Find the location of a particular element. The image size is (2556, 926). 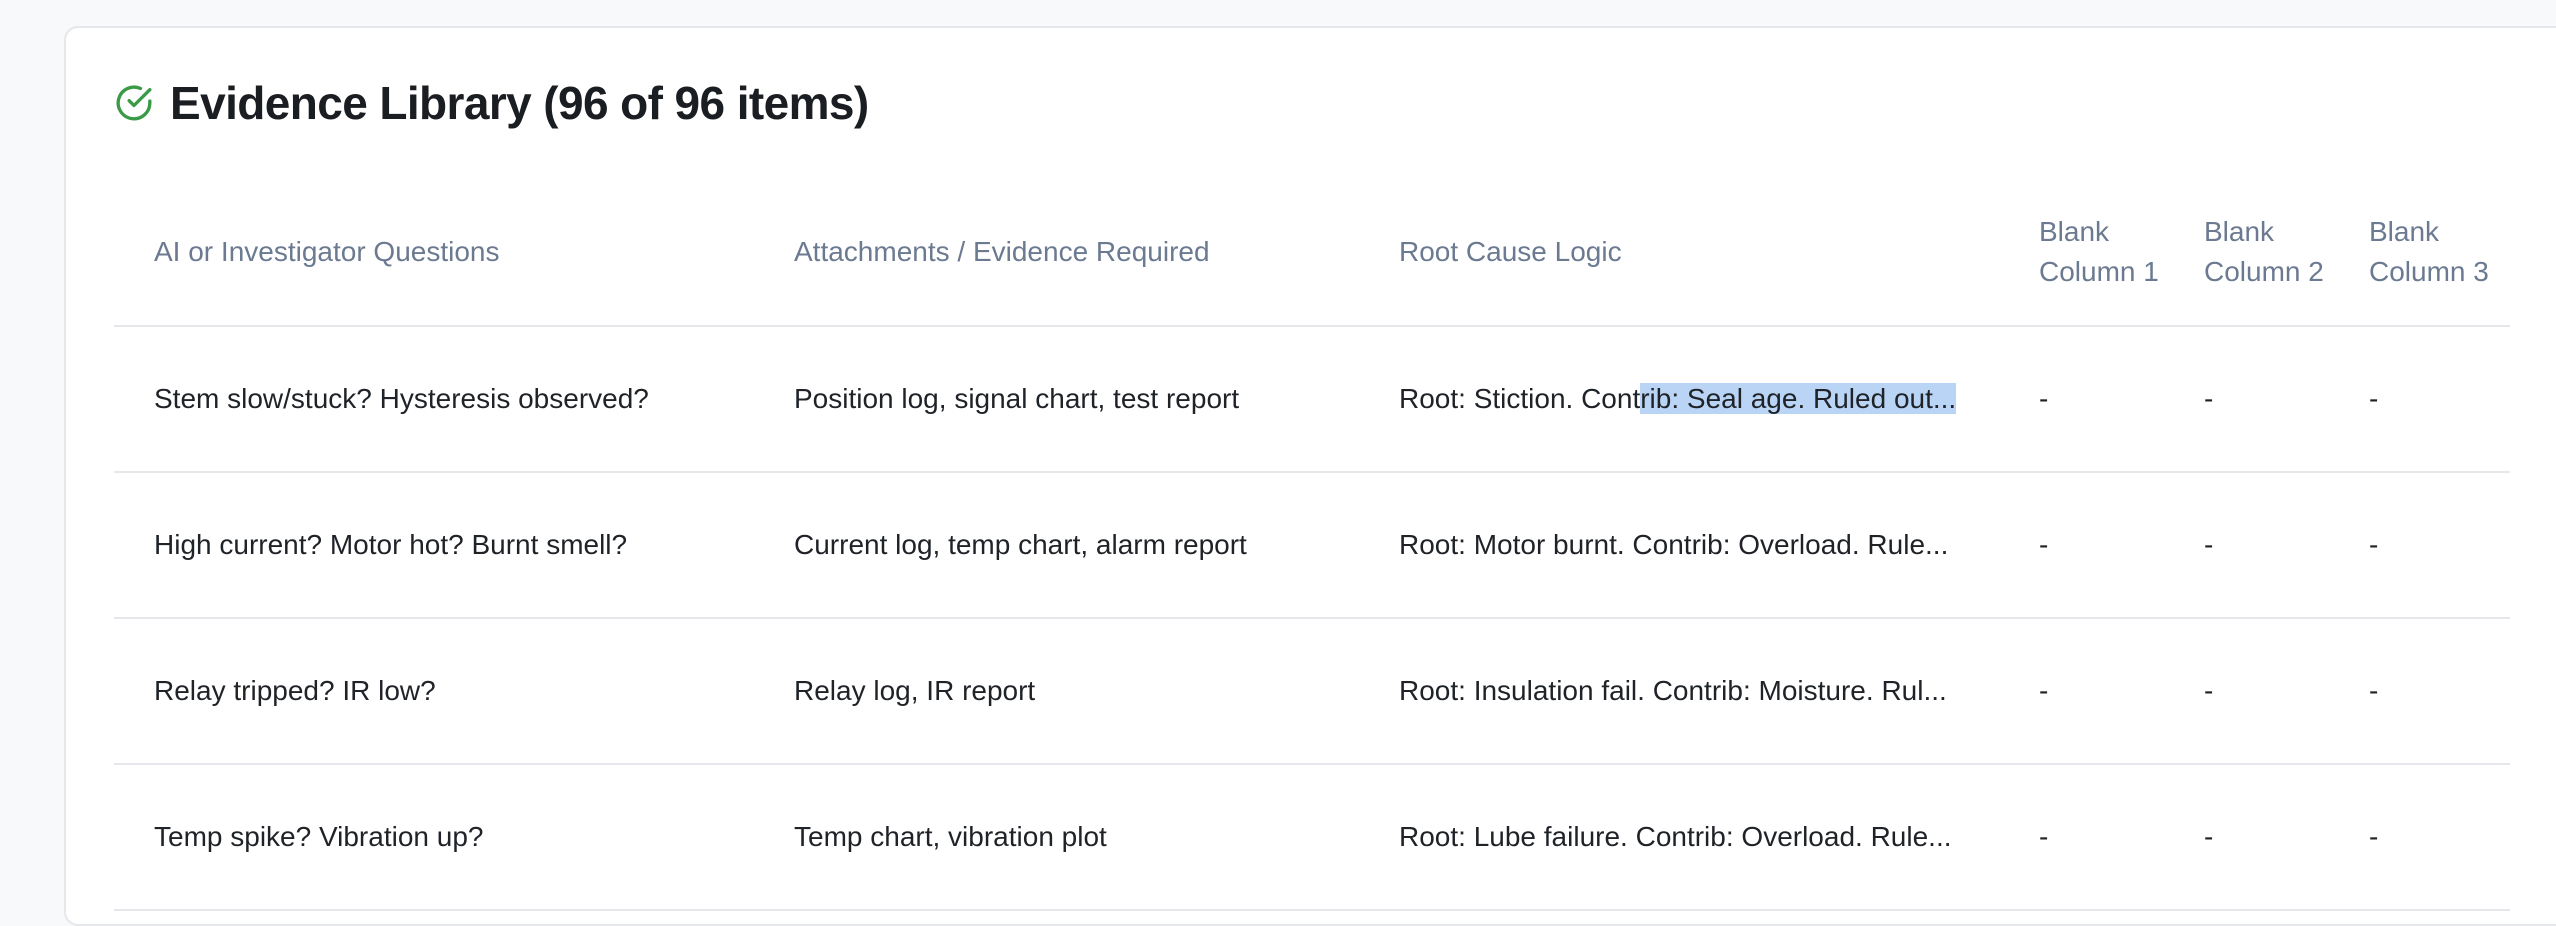

cell-questions: High current? Motor hot? Burnt smell? is located at coordinates (434, 545).